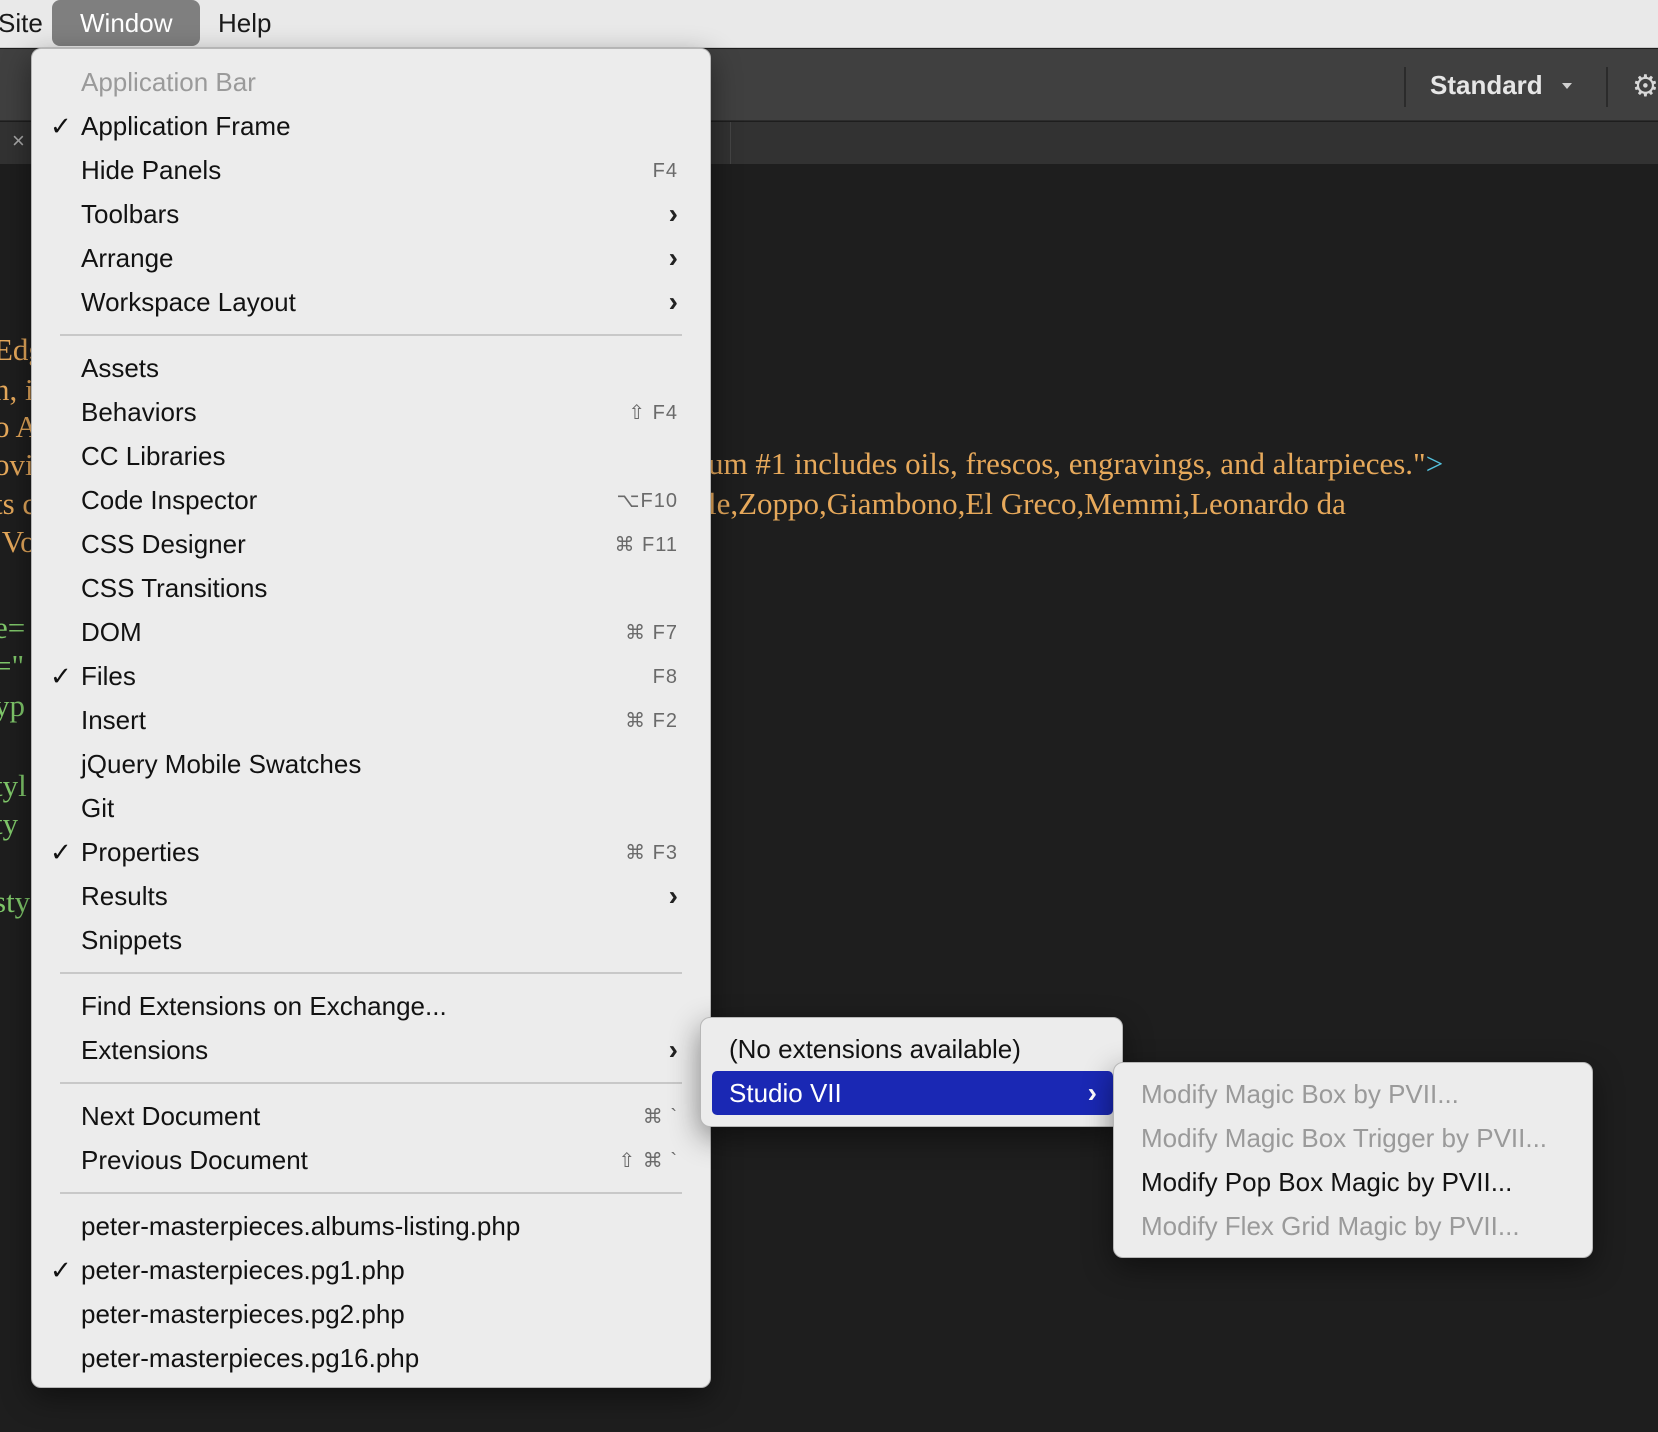  What do you see at coordinates (111, 632) in the screenshot?
I see `menu-item-label: DOM` at bounding box center [111, 632].